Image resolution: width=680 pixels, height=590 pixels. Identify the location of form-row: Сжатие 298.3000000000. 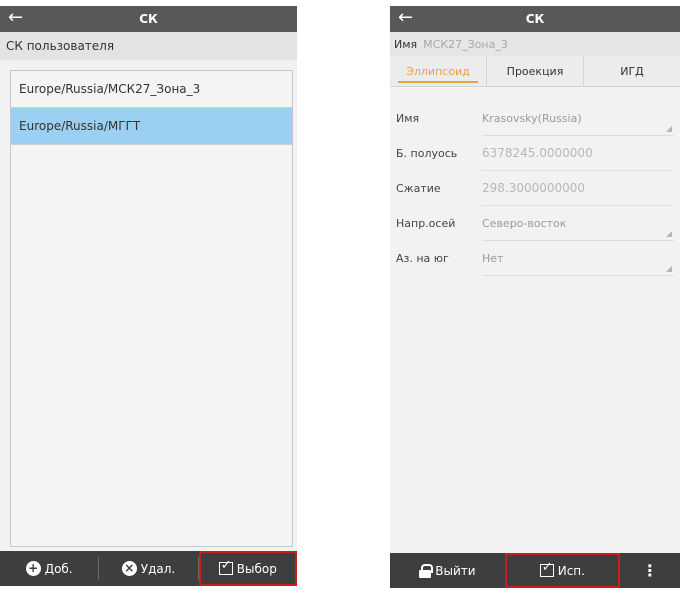
(535, 188).